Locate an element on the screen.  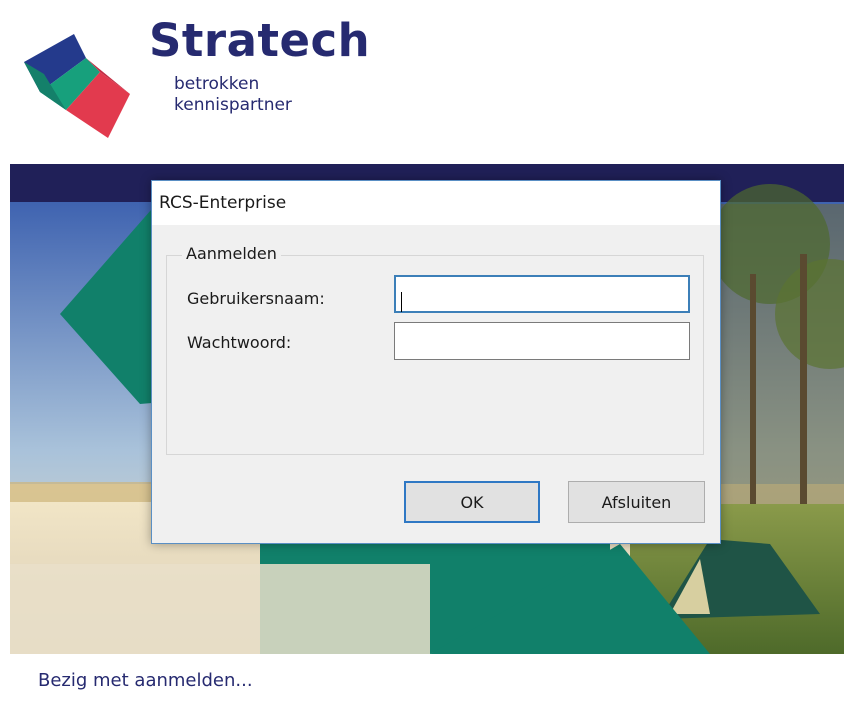
username-label: Gebruikersnaam: is located at coordinates (256, 298).